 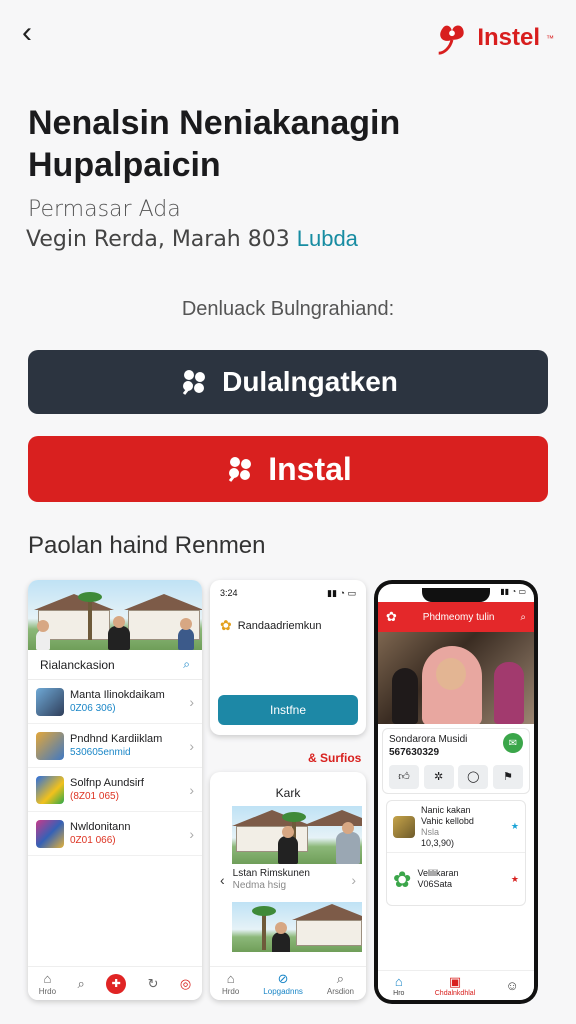 What do you see at coordinates (283, 978) in the screenshot?
I see `explore-icon: ⊘` at bounding box center [283, 978].